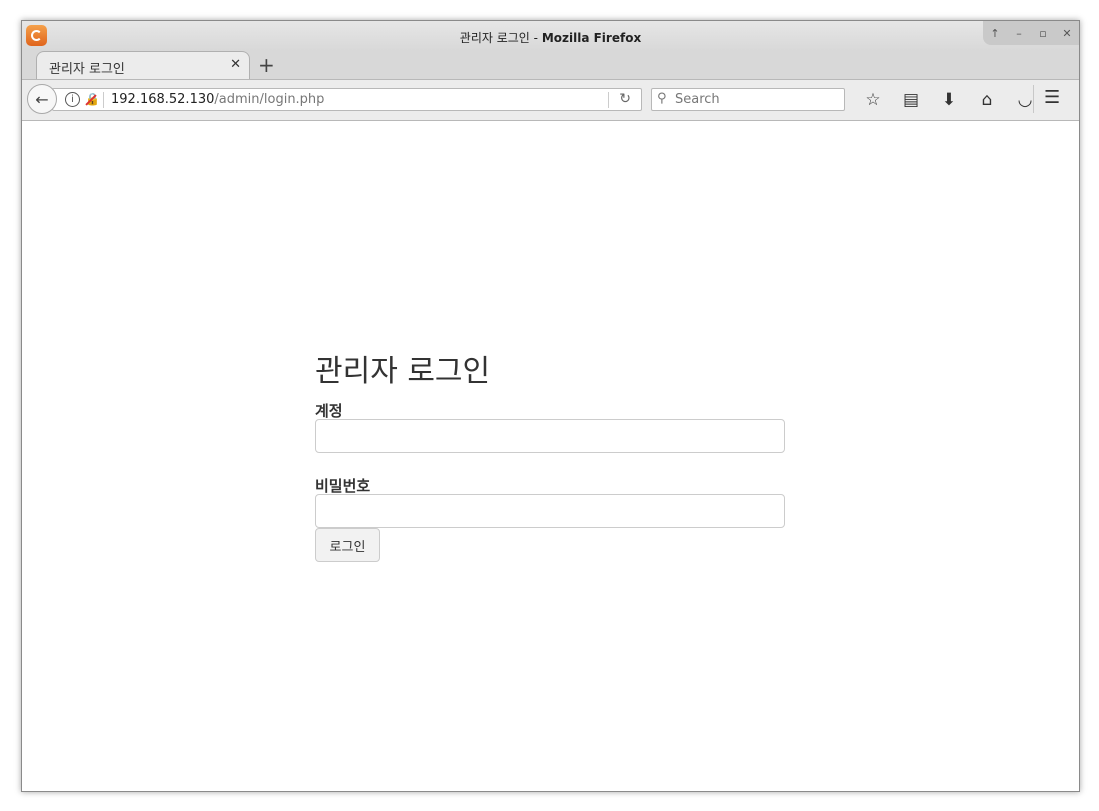 The image size is (1099, 811). What do you see at coordinates (873, 100) in the screenshot?
I see `star-icon: ☆` at bounding box center [873, 100].